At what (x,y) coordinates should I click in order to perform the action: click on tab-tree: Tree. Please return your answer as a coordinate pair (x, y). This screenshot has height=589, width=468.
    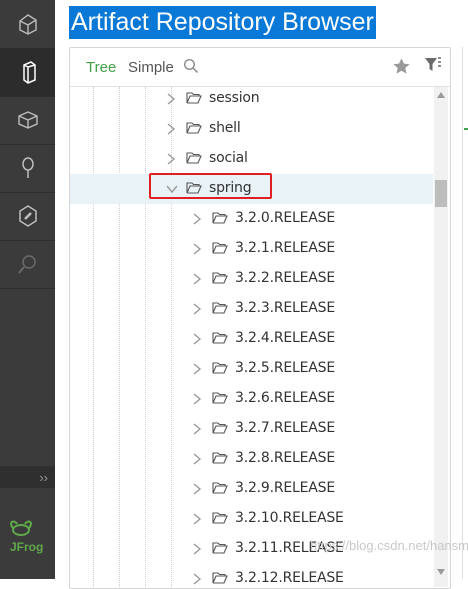
    Looking at the image, I should click on (101, 67).